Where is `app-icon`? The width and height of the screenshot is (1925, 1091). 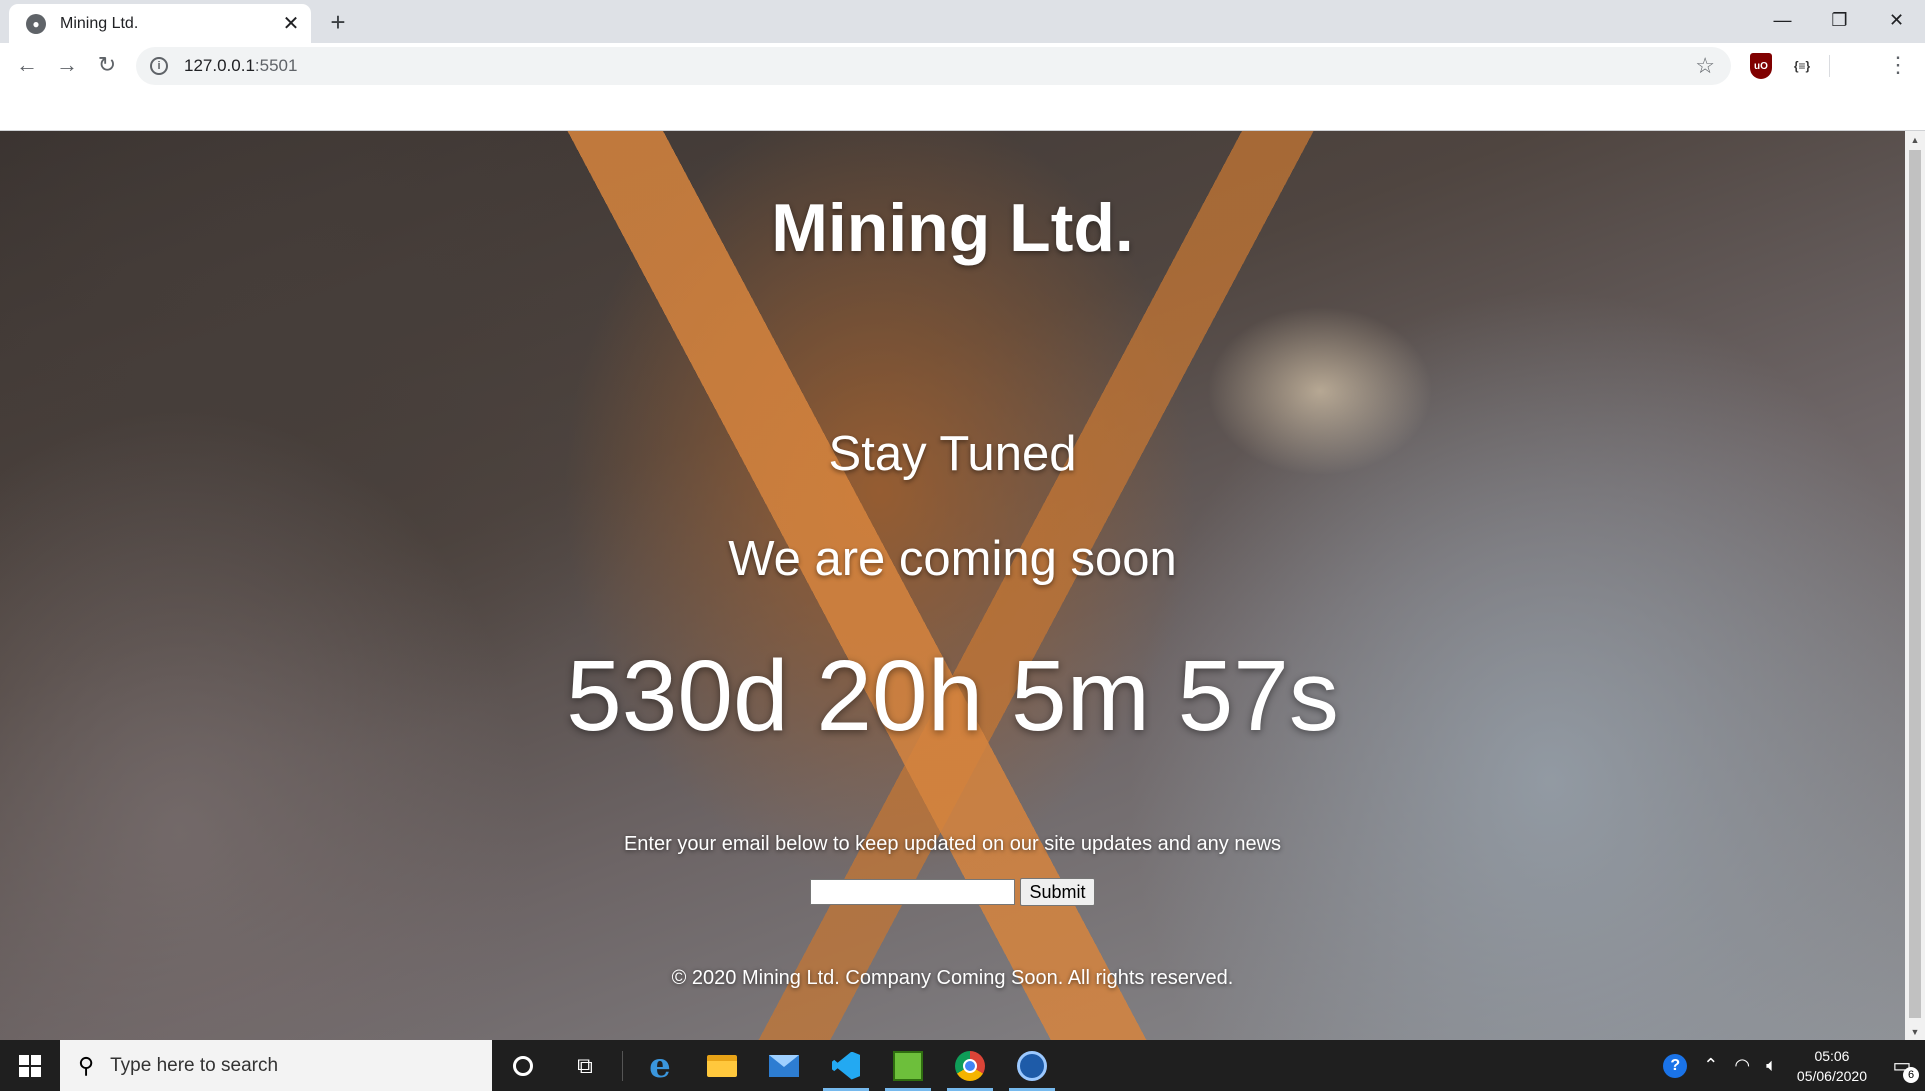 app-icon is located at coordinates (908, 1065).